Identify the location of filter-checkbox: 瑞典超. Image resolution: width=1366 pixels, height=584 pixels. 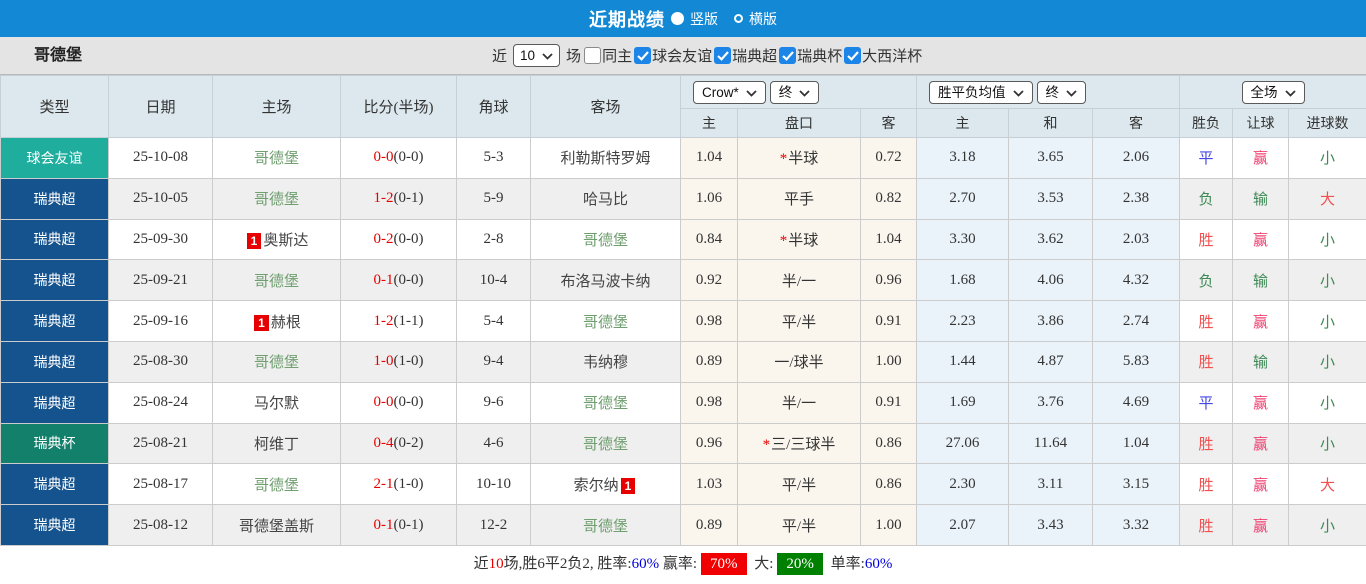
(745, 55).